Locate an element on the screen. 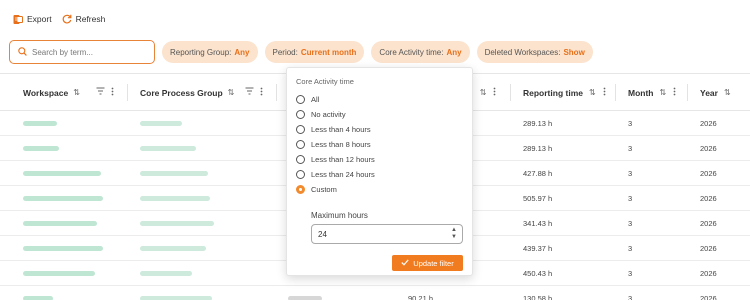  max-hours-label: Maximum hours is located at coordinates (339, 215).